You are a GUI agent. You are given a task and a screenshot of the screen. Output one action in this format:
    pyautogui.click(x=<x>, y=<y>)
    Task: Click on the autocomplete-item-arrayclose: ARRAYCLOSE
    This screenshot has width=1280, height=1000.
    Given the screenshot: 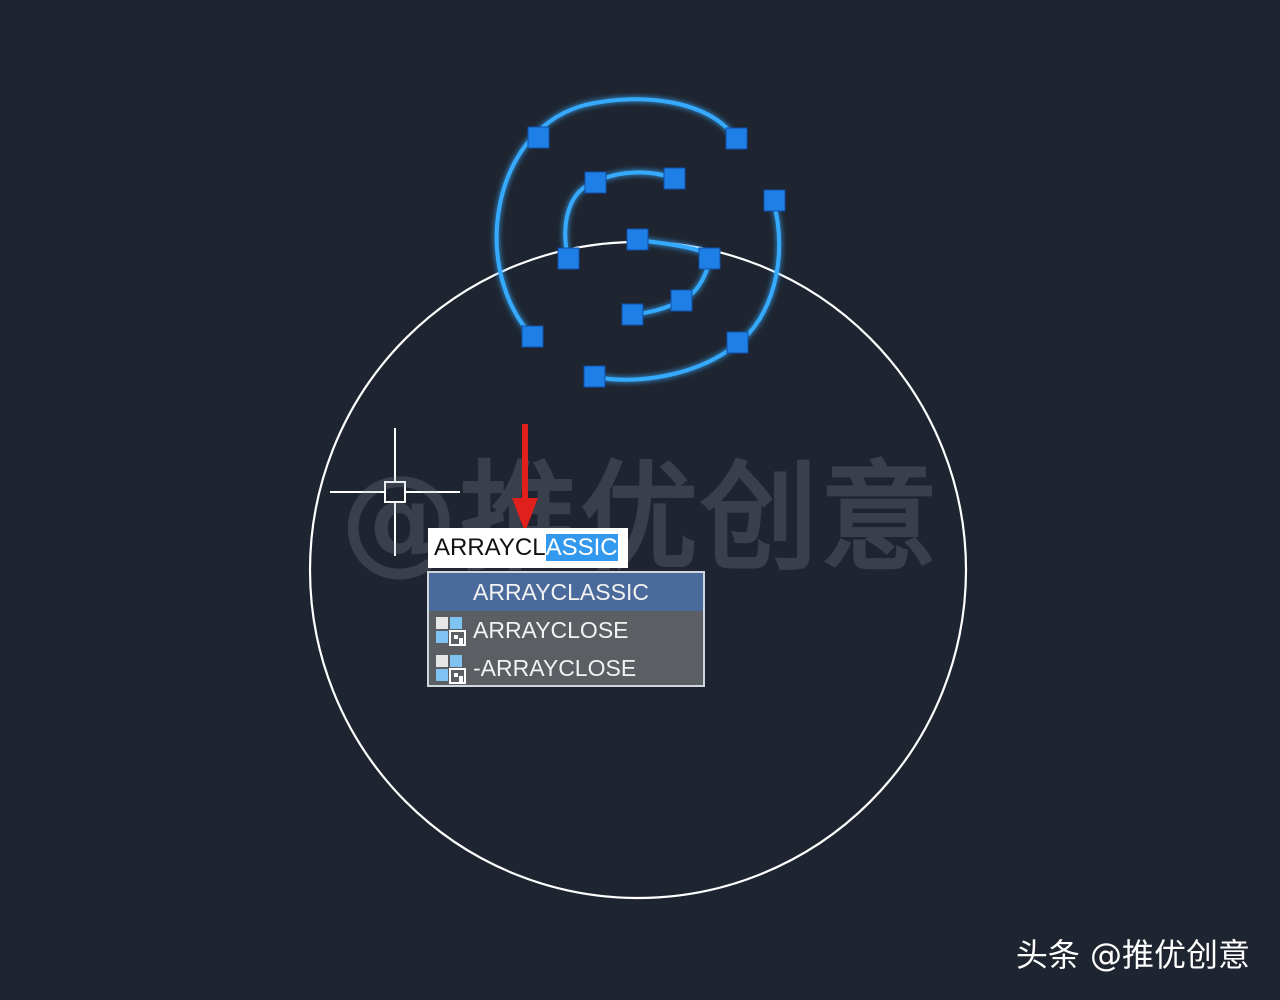 What is the action you would take?
    pyautogui.click(x=566, y=630)
    